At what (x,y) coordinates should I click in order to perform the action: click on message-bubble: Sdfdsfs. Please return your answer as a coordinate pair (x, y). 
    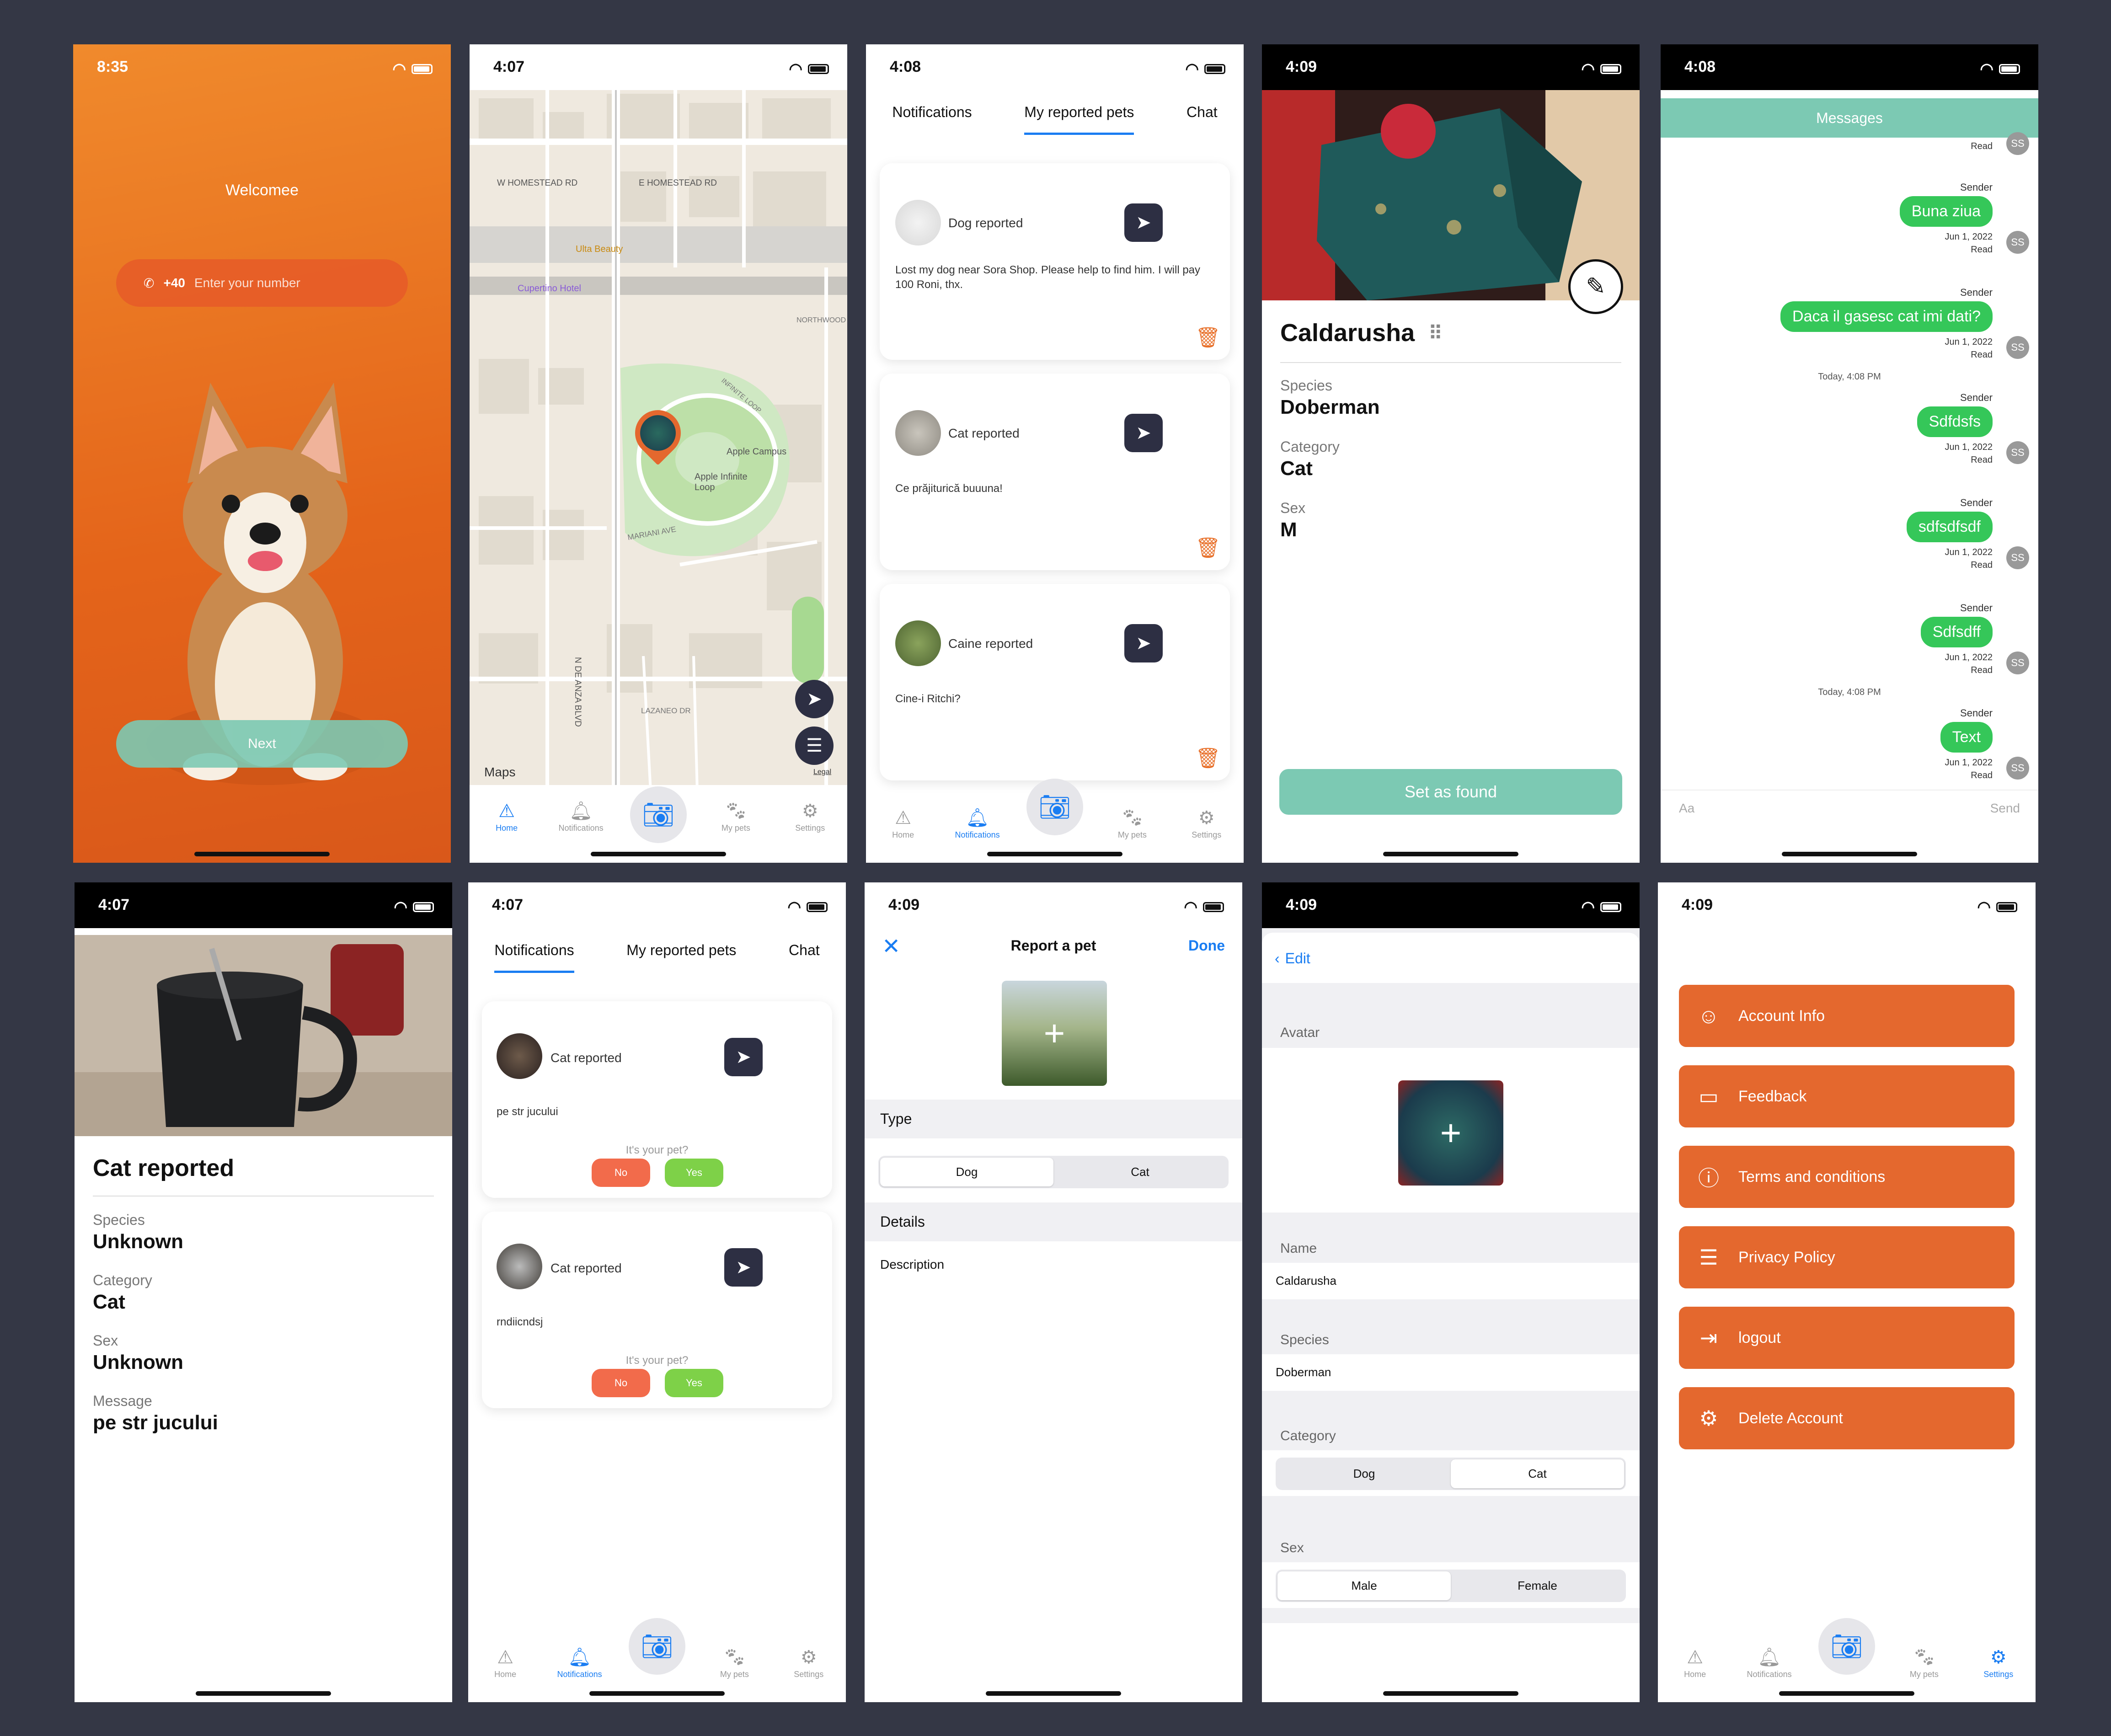
    Looking at the image, I should click on (1955, 422).